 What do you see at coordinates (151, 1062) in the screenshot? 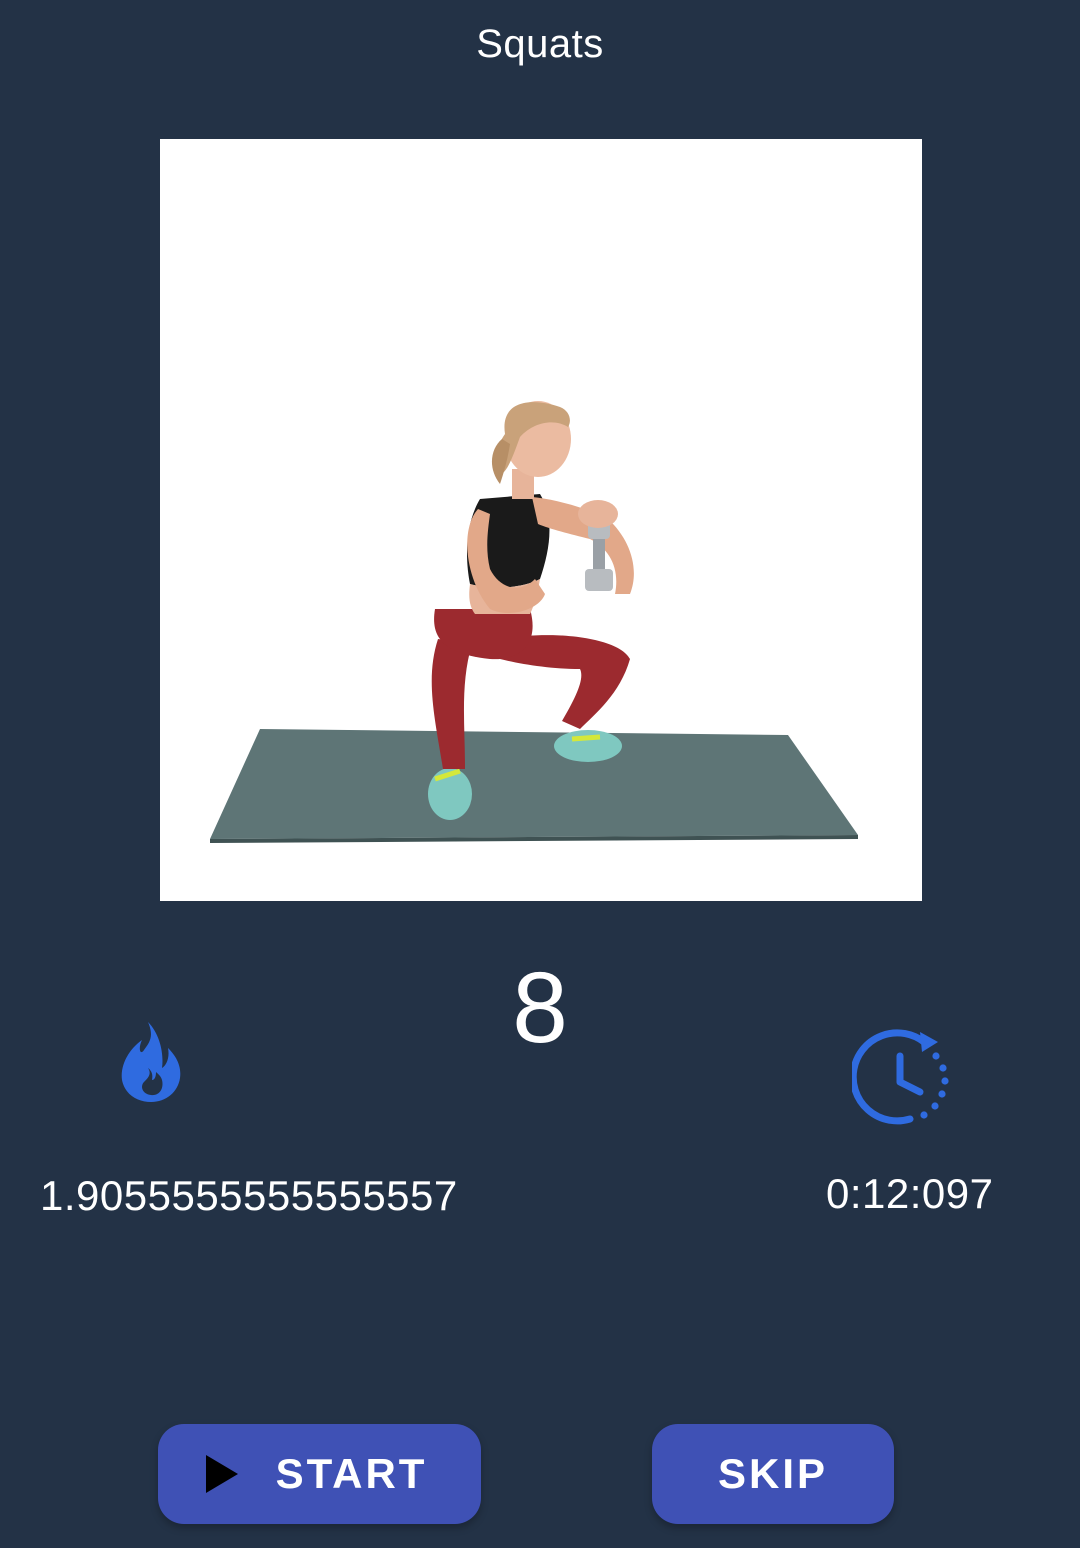
I see `flame-icon` at bounding box center [151, 1062].